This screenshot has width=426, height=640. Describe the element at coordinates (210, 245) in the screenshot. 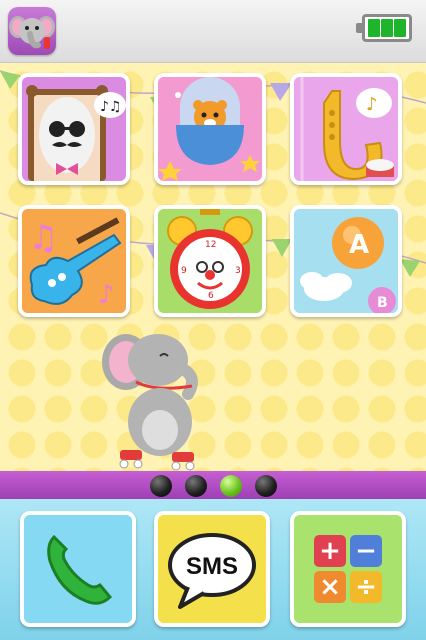

I see `svg-text: 12` at that location.